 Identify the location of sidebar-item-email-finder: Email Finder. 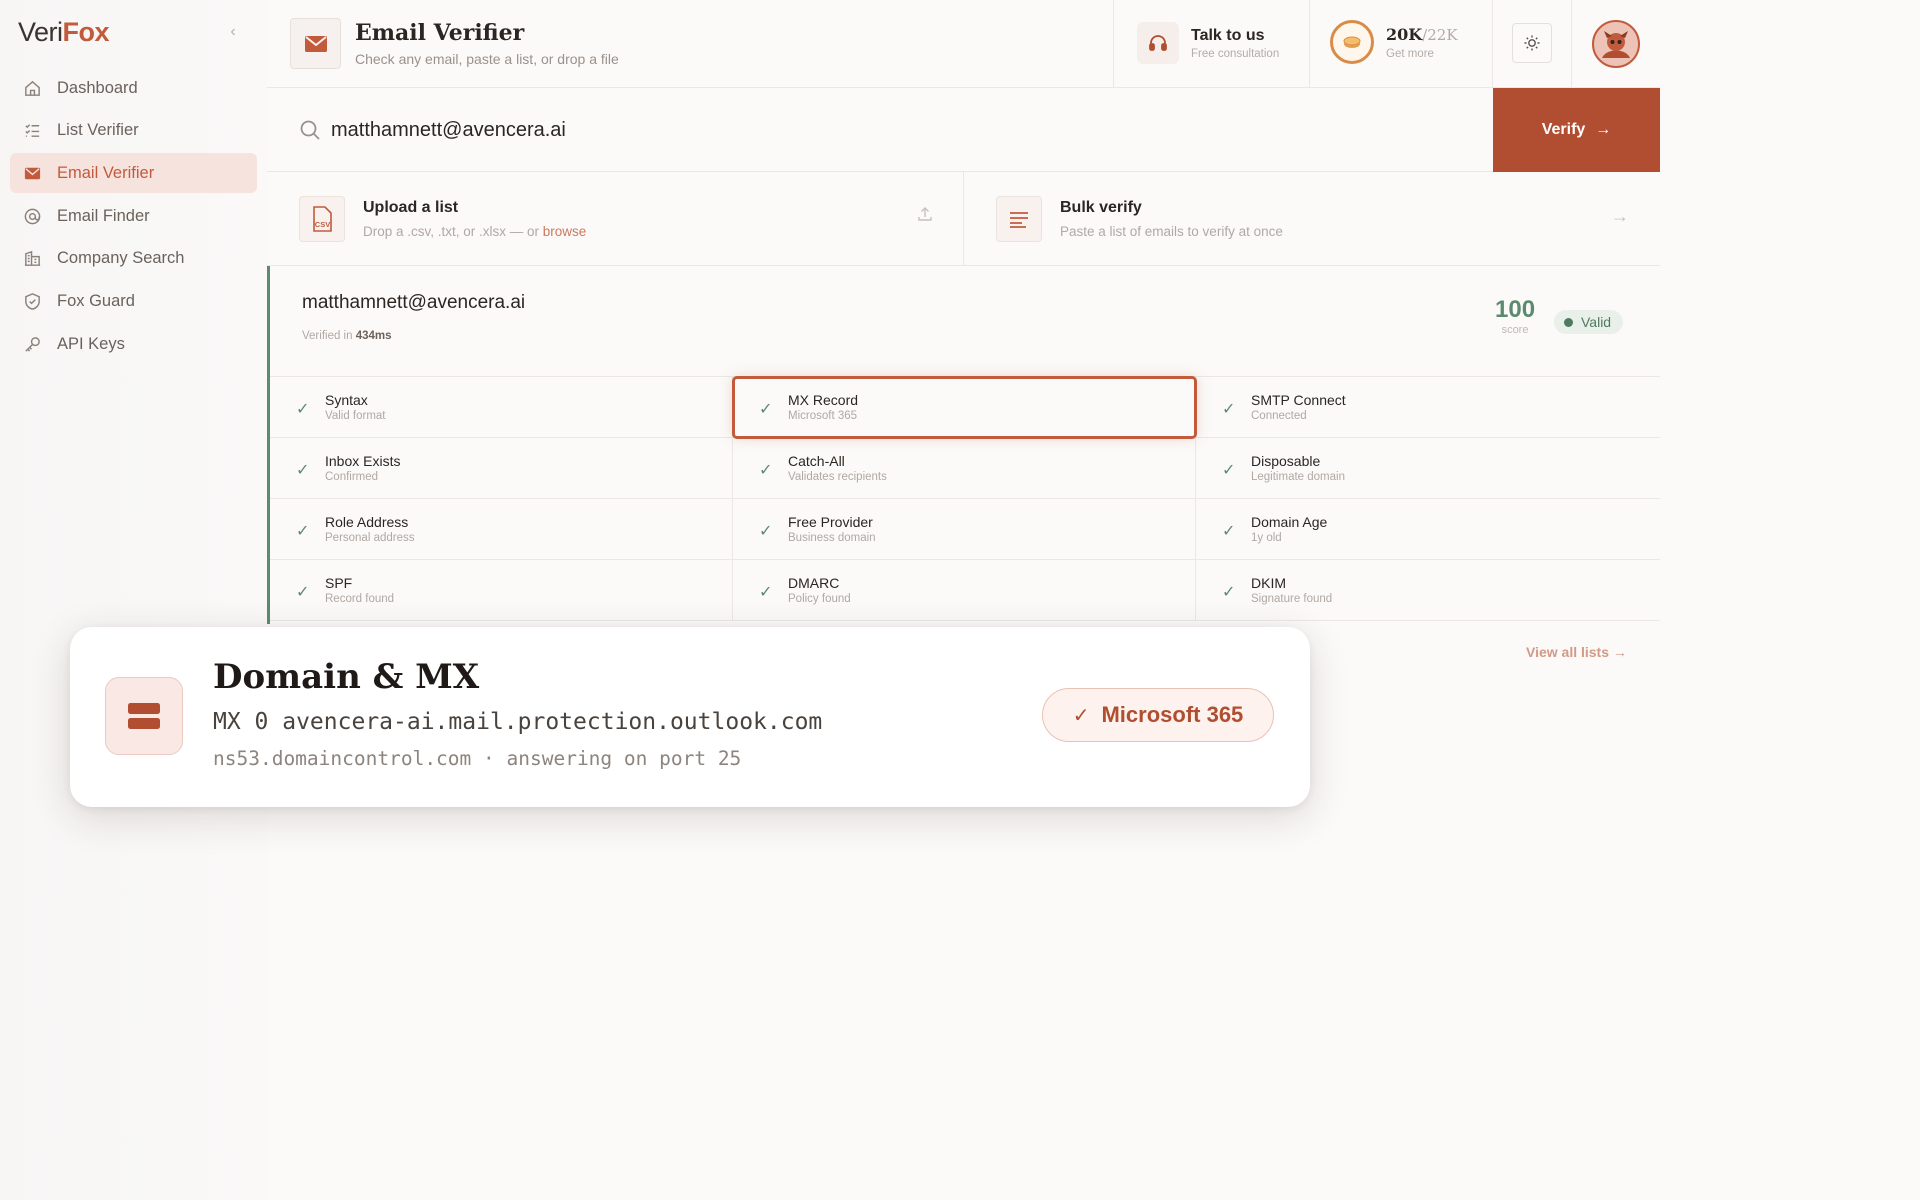
(133, 216).